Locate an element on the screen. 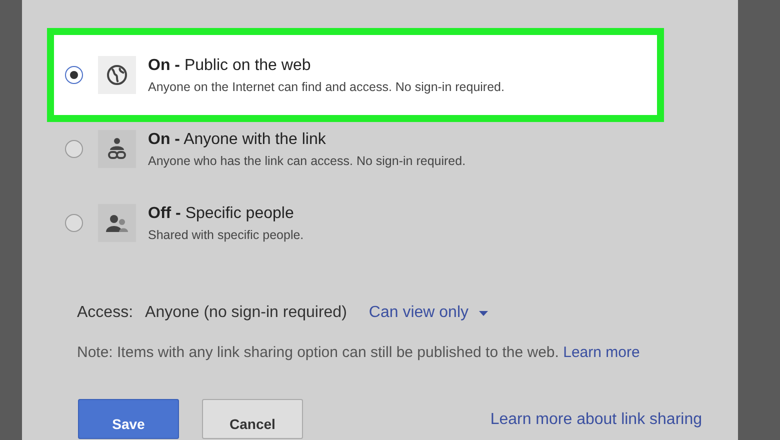  learn-more-link: Learn more is located at coordinates (601, 352).